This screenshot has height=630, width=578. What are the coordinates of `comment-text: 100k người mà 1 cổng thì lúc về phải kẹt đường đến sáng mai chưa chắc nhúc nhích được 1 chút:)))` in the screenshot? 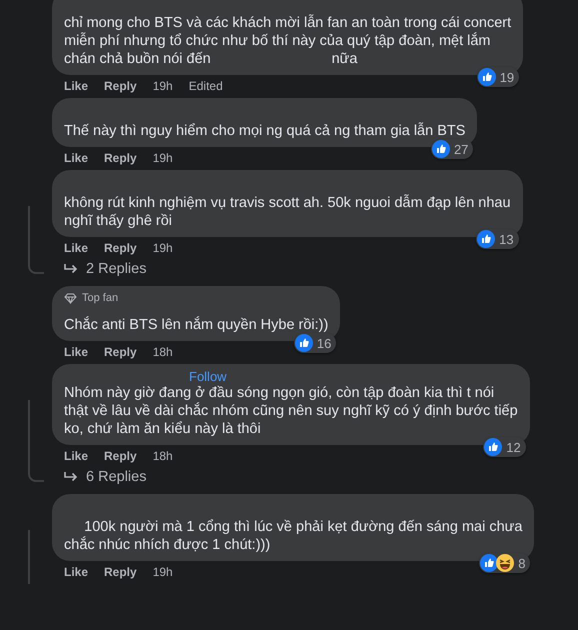 It's located at (293, 536).